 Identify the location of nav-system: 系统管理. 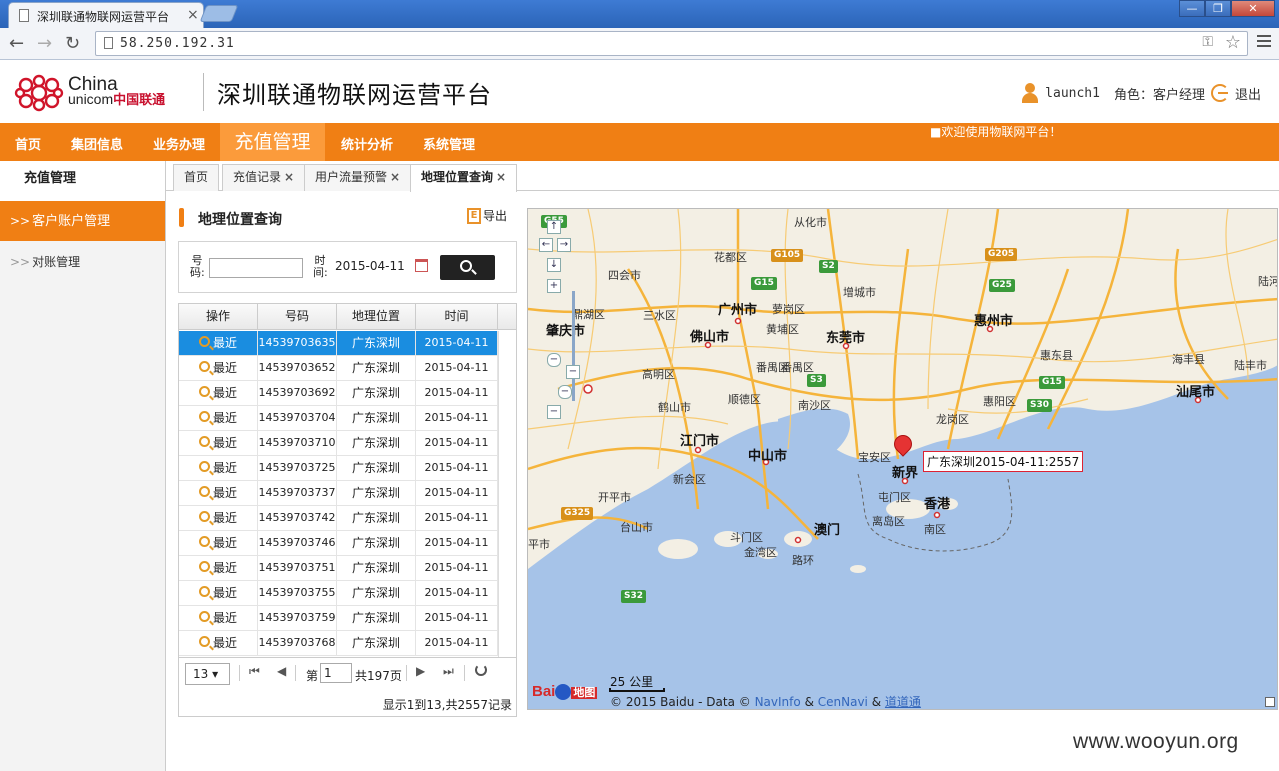
(449, 143).